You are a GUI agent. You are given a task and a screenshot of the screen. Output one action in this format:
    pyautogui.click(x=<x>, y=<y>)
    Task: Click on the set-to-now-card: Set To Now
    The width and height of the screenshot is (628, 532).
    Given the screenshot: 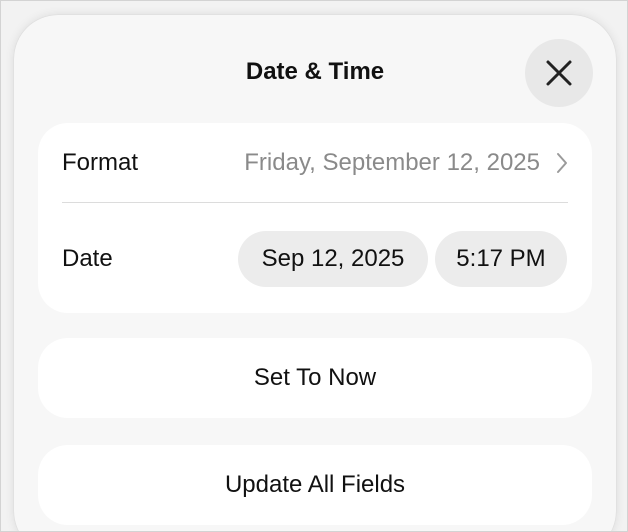 What is the action you would take?
    pyautogui.click(x=315, y=378)
    